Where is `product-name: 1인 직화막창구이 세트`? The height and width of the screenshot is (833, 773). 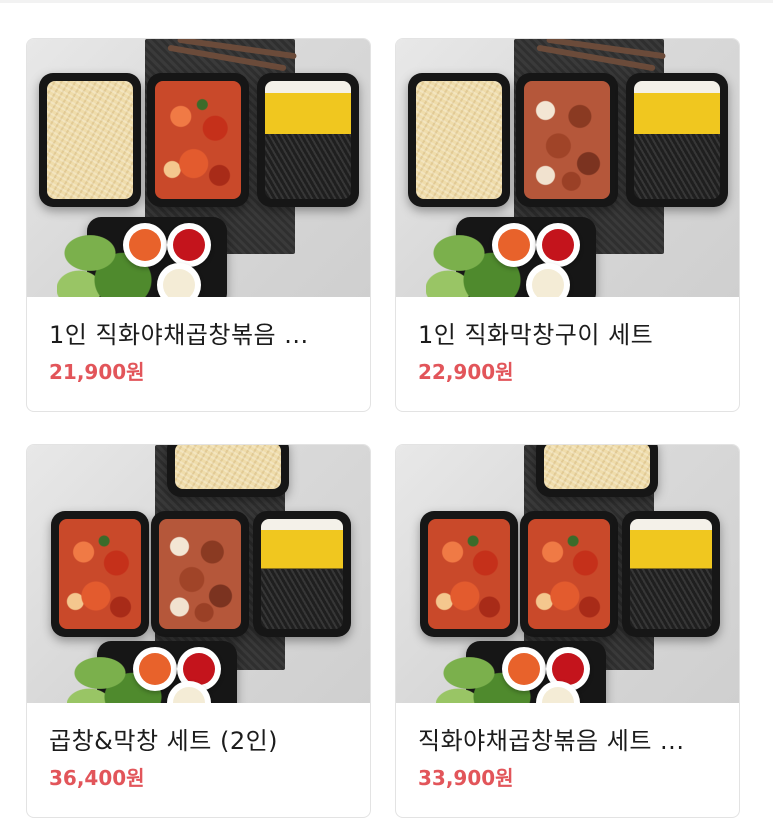
product-name: 1인 직화막창구이 세트 is located at coordinates (567, 335).